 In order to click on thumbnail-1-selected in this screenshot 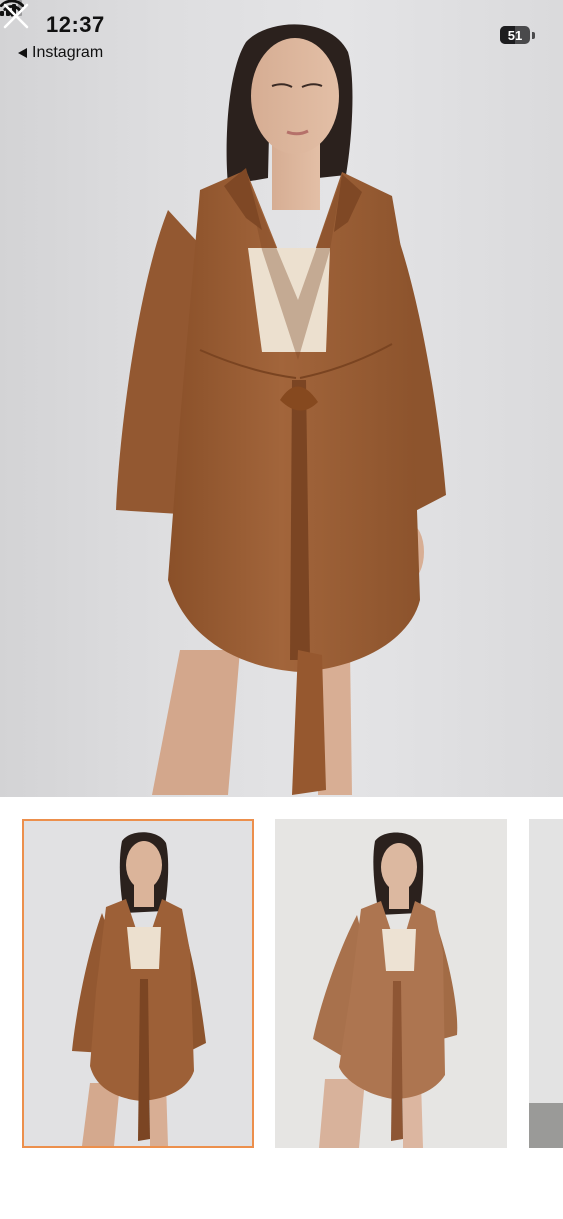, I will do `click(138, 983)`.